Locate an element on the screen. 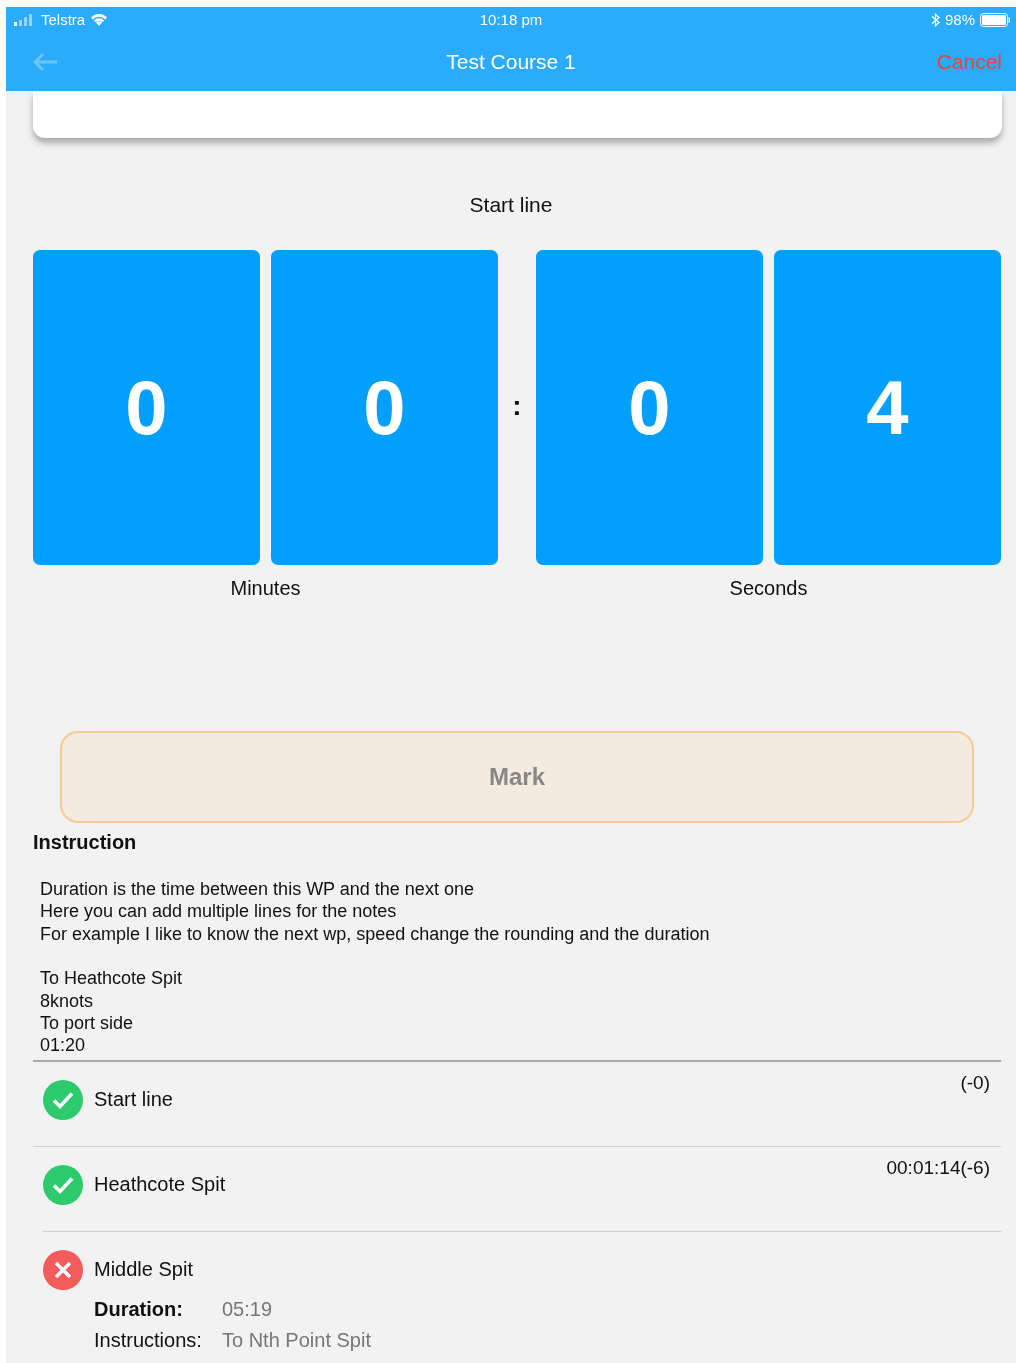 The height and width of the screenshot is (1363, 1016). detail-label: Duration: is located at coordinates (139, 1309).